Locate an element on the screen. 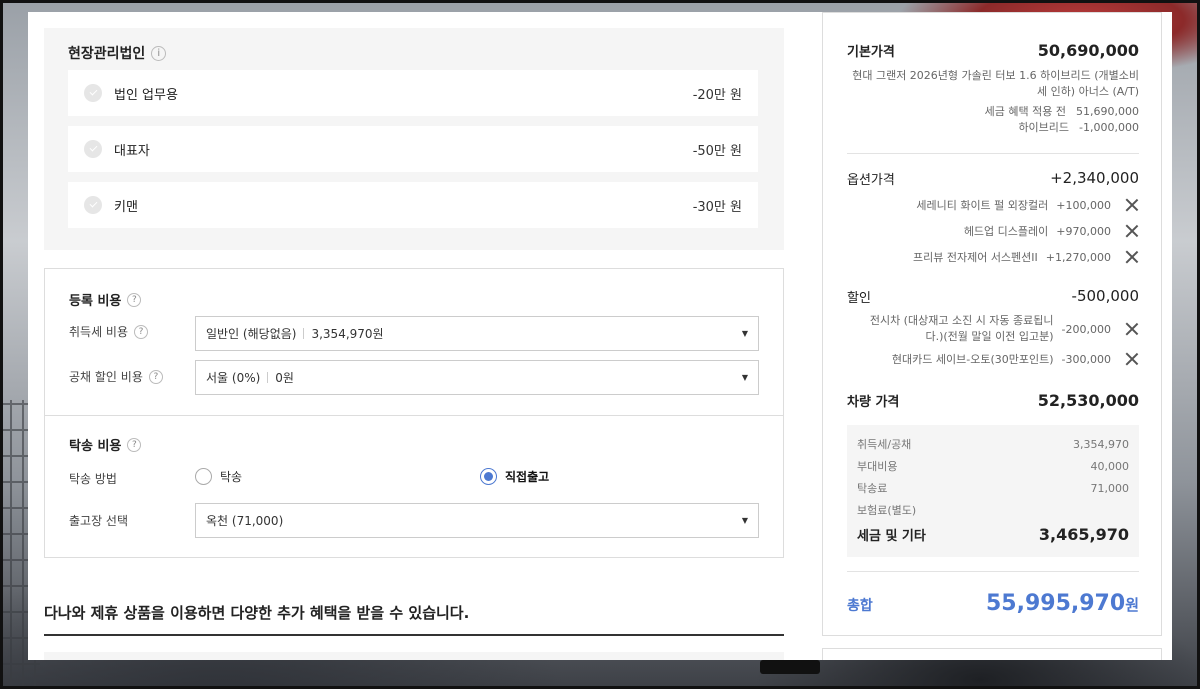 This screenshot has width=1200, height=689. tax-row: 부대비용 40,000 is located at coordinates (993, 466).